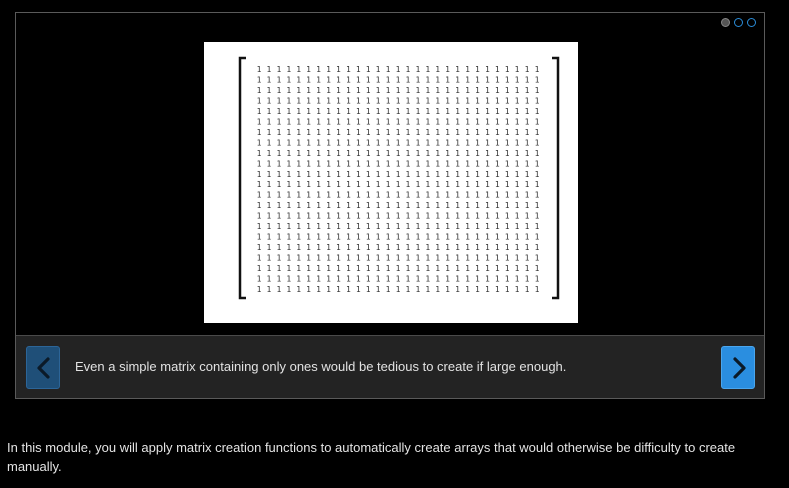 The image size is (789, 488). Describe the element at coordinates (43, 367) in the screenshot. I see `previous-slide-button` at that location.